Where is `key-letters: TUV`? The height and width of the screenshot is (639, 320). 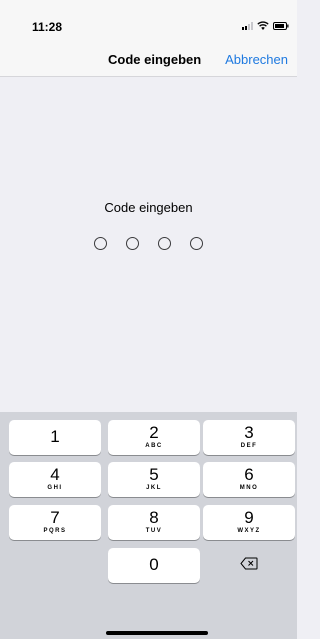 key-letters: TUV is located at coordinates (154, 531).